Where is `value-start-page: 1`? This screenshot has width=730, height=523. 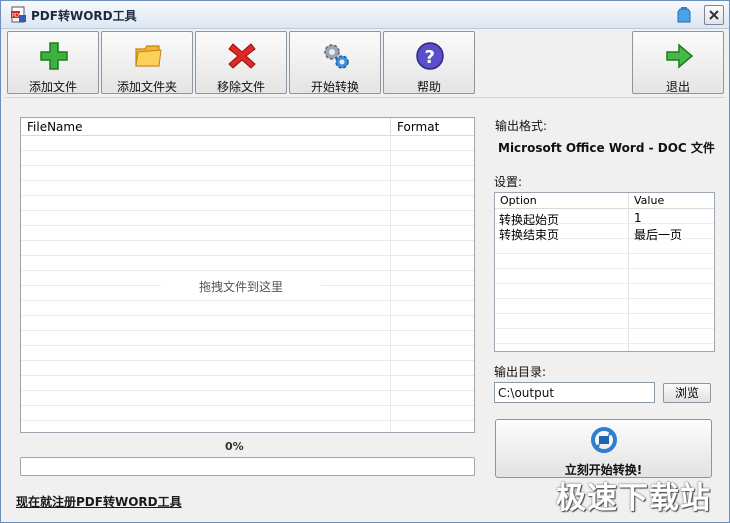 value-start-page: 1 is located at coordinates (638, 218).